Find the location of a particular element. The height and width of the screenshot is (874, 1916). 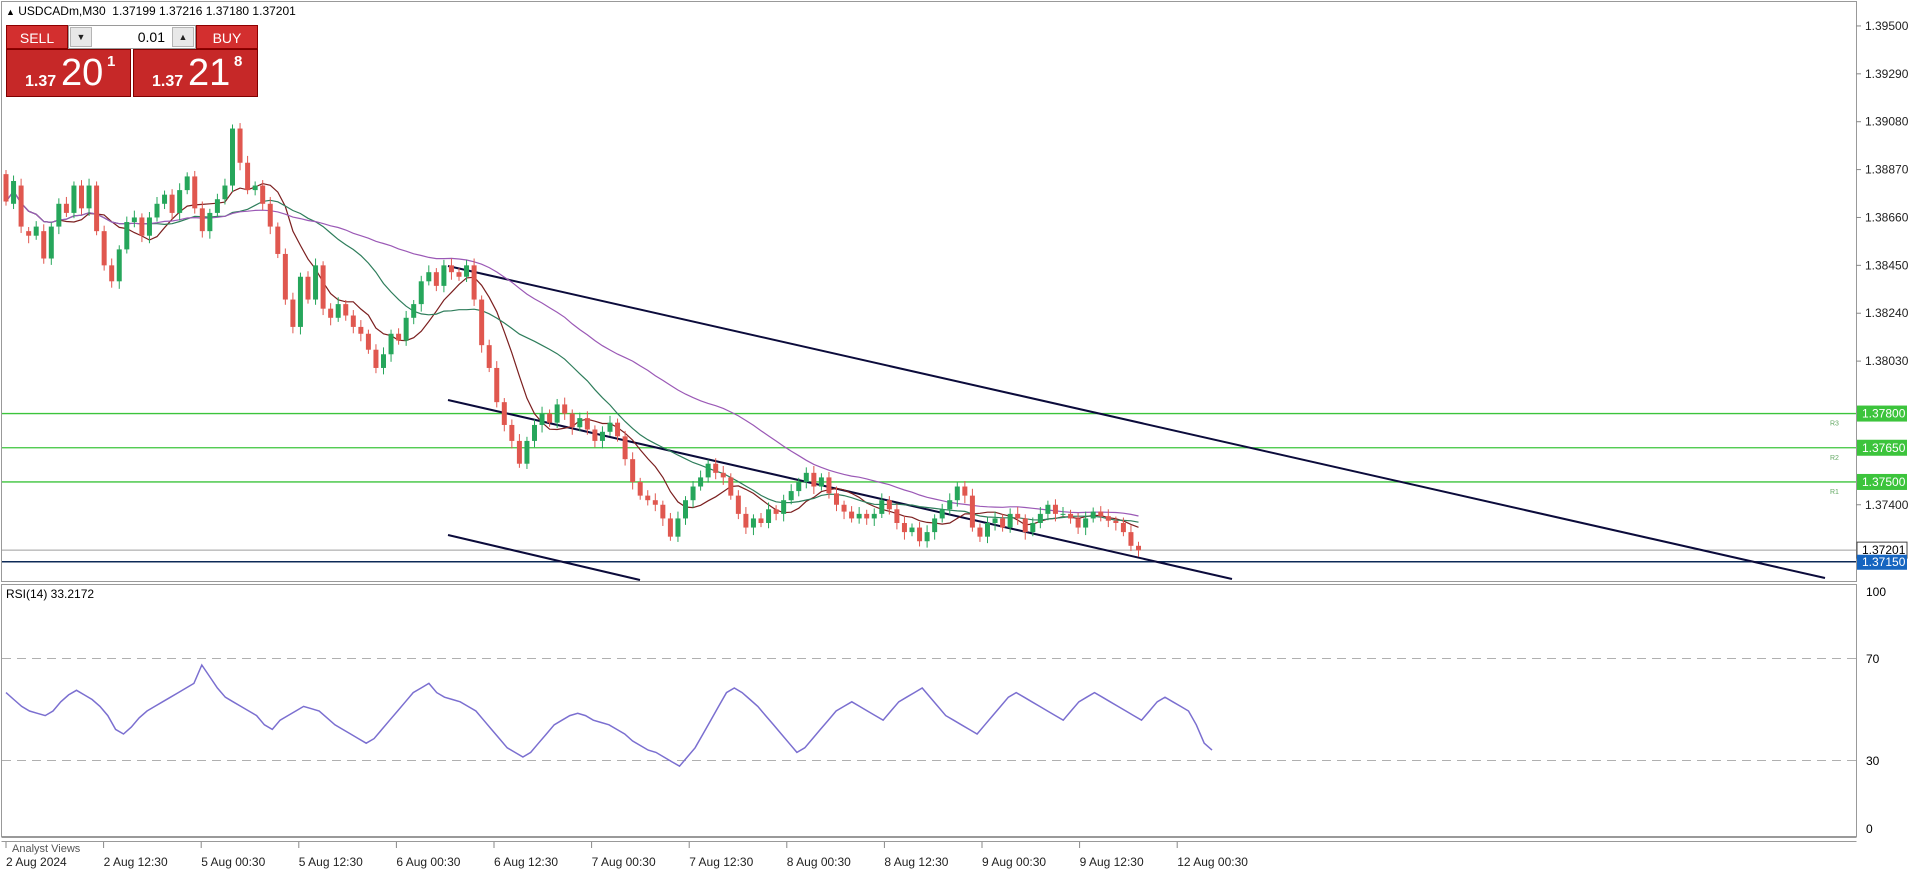

sell-price-fraction: 1 is located at coordinates (111, 61).